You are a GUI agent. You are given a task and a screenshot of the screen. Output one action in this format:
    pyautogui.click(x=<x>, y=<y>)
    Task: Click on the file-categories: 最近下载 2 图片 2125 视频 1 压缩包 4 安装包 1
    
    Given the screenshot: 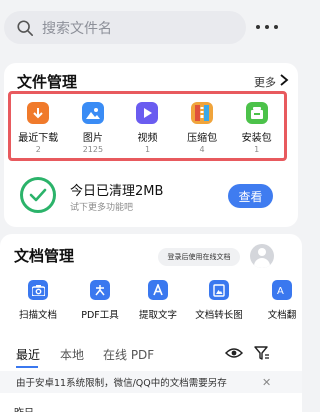 What is the action you would take?
    pyautogui.click(x=147, y=126)
    